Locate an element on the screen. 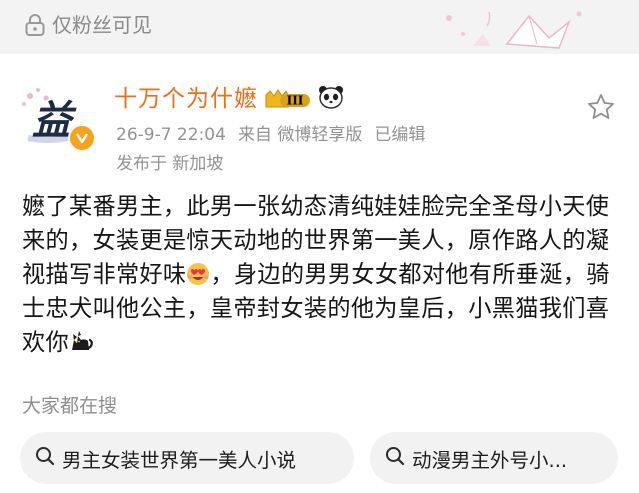  verified-badge is located at coordinates (82, 138).